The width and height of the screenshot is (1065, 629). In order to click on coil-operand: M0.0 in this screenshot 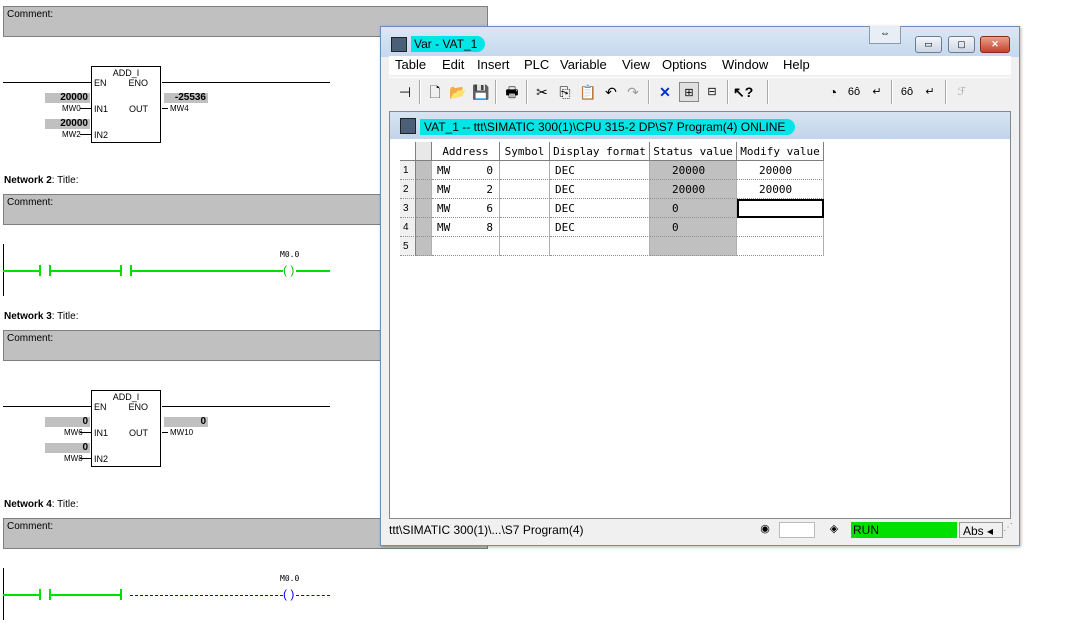, I will do `click(290, 254)`.